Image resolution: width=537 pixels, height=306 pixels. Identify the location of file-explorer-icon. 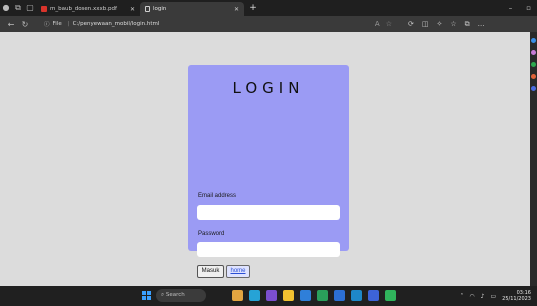
(288, 295).